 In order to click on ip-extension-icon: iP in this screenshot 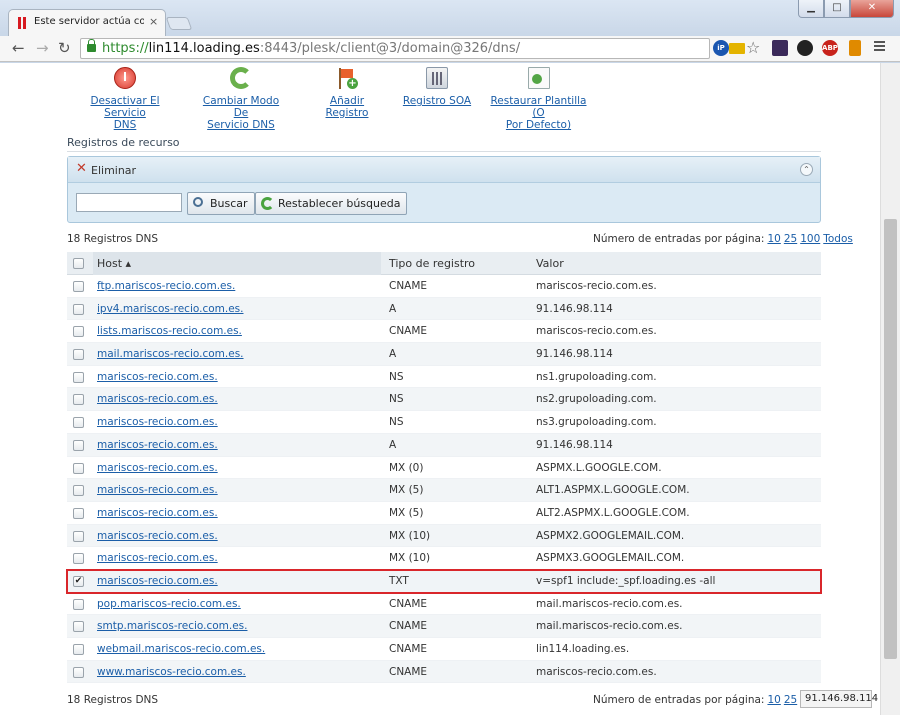, I will do `click(721, 48)`.